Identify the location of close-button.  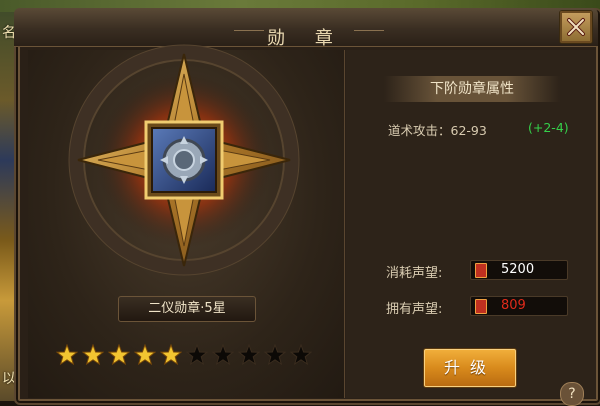
(576, 27).